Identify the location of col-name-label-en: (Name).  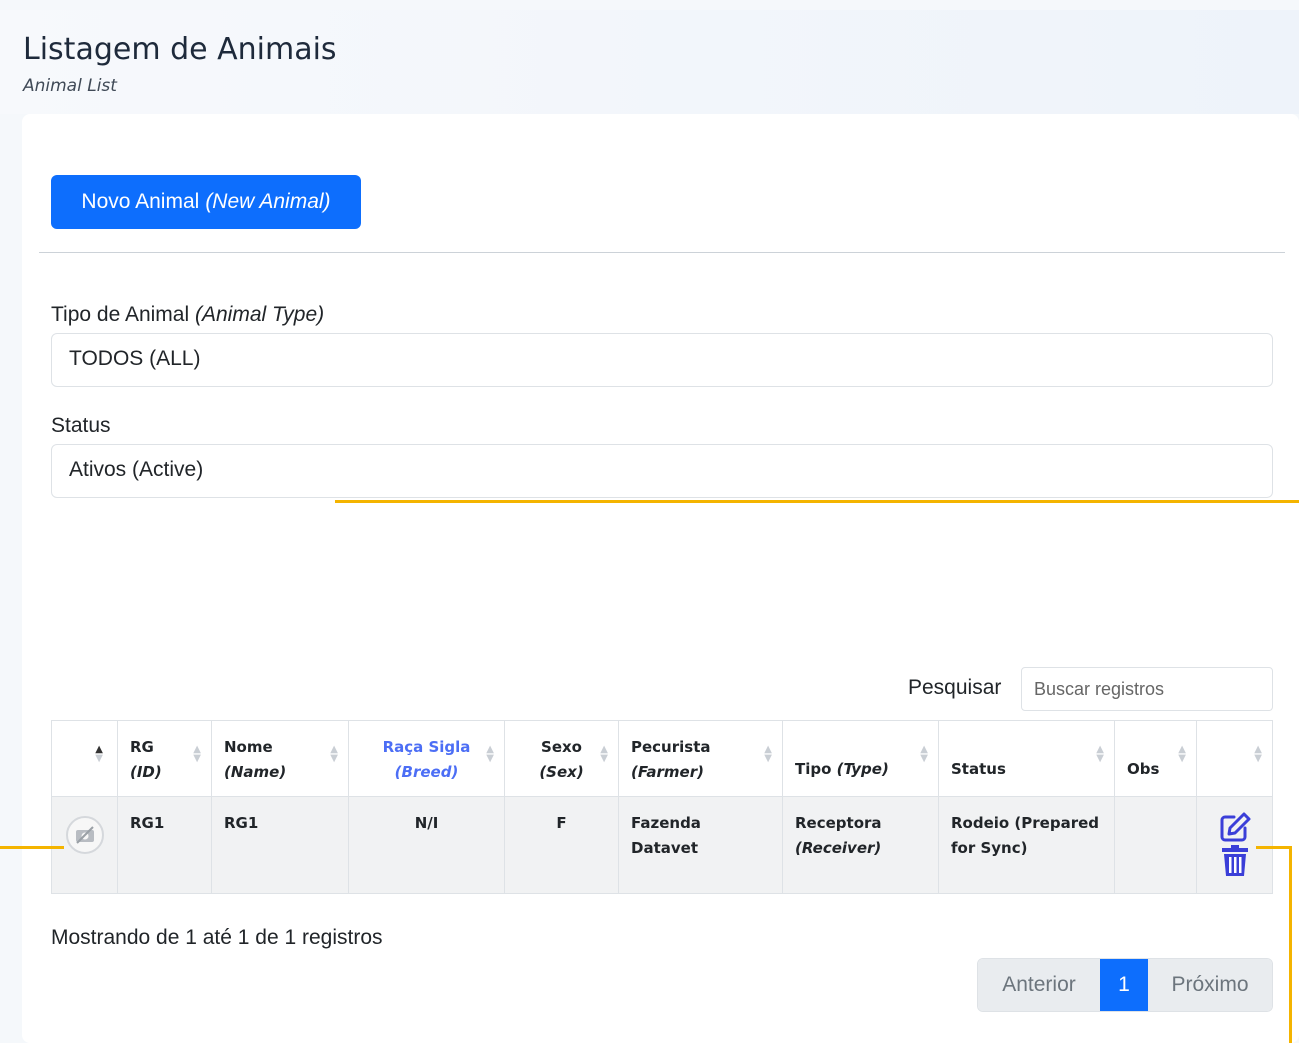
(255, 772).